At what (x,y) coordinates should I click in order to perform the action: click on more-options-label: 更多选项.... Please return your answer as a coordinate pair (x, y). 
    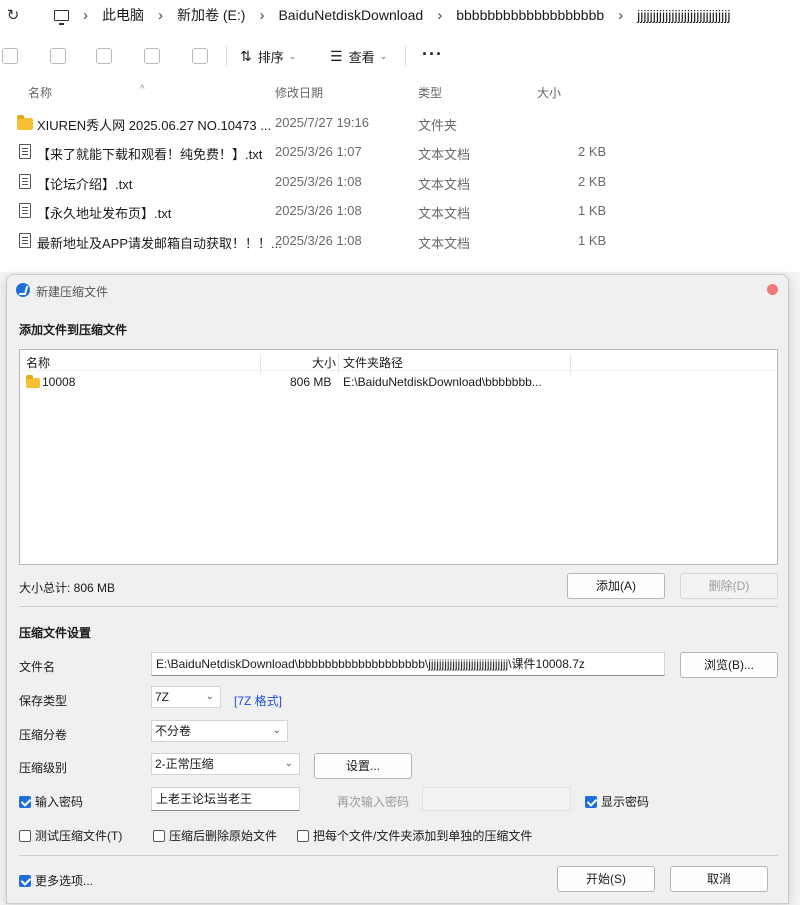
    Looking at the image, I should click on (64, 881).